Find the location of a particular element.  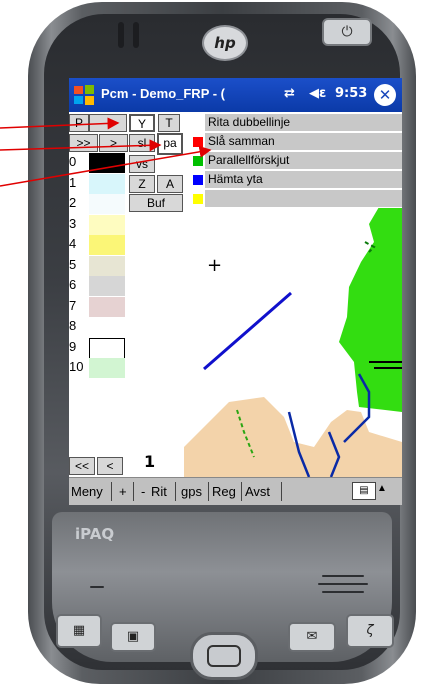

row-number: 0 is located at coordinates (79, 162).